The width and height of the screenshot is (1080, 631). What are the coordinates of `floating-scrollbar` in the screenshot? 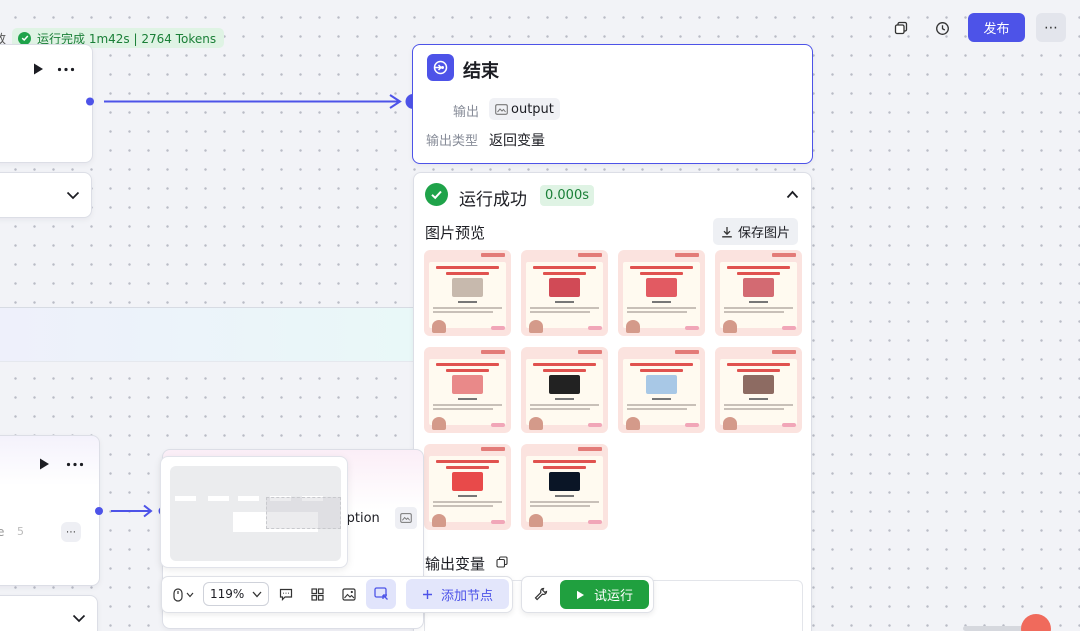 It's located at (995, 628).